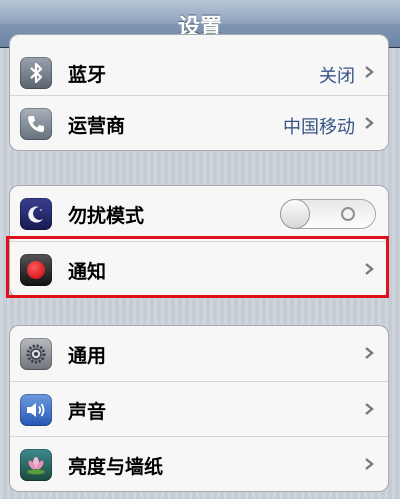  What do you see at coordinates (36, 124) in the screenshot?
I see `carrier-phone-icon` at bounding box center [36, 124].